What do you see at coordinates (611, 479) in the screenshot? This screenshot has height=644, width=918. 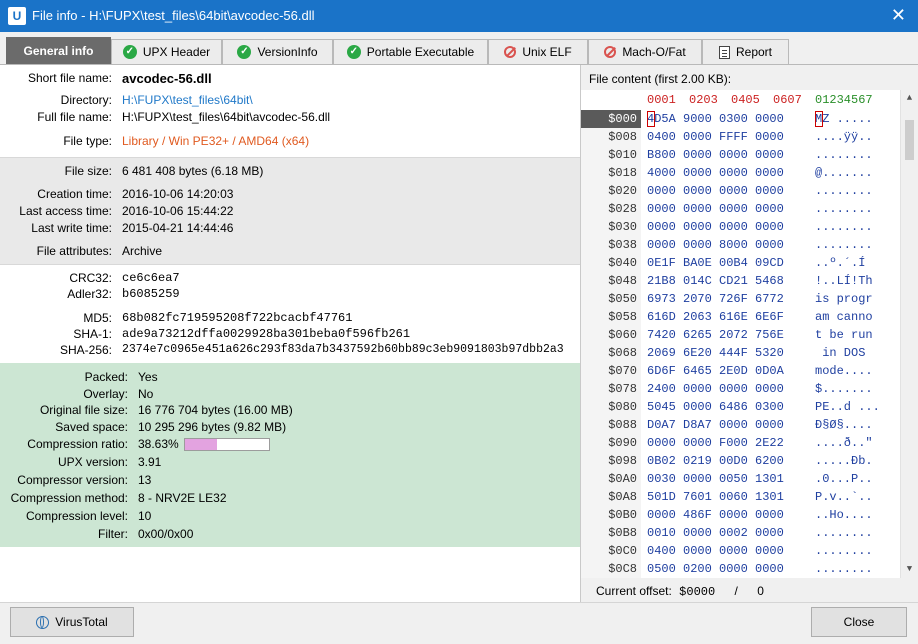 I see `hex-offset: $0A0` at bounding box center [611, 479].